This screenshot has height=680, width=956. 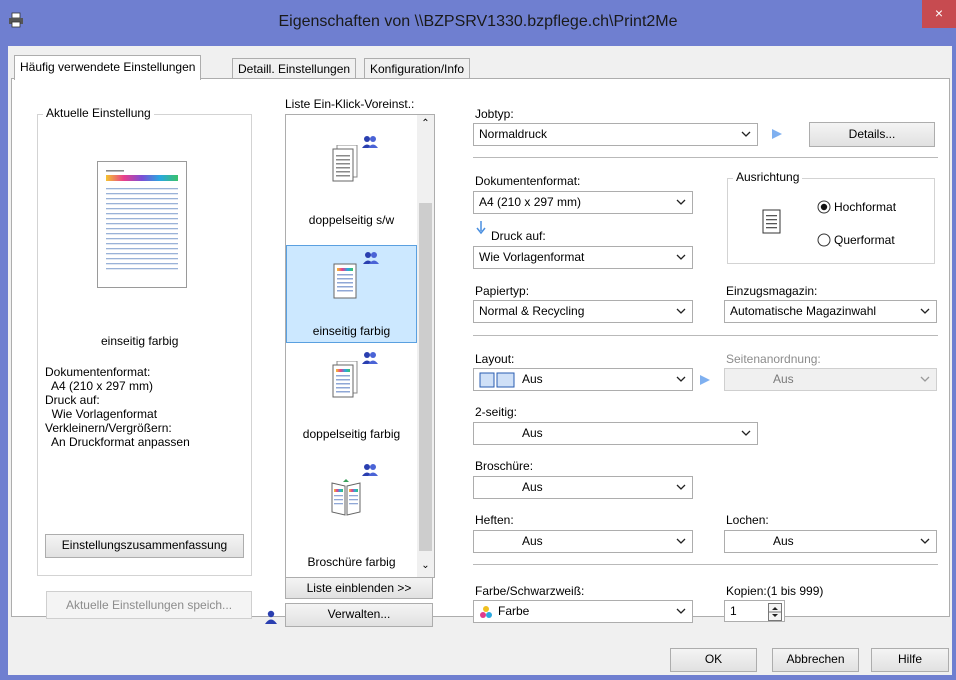 I want to click on booklet-value: Aus, so click(x=532, y=487).